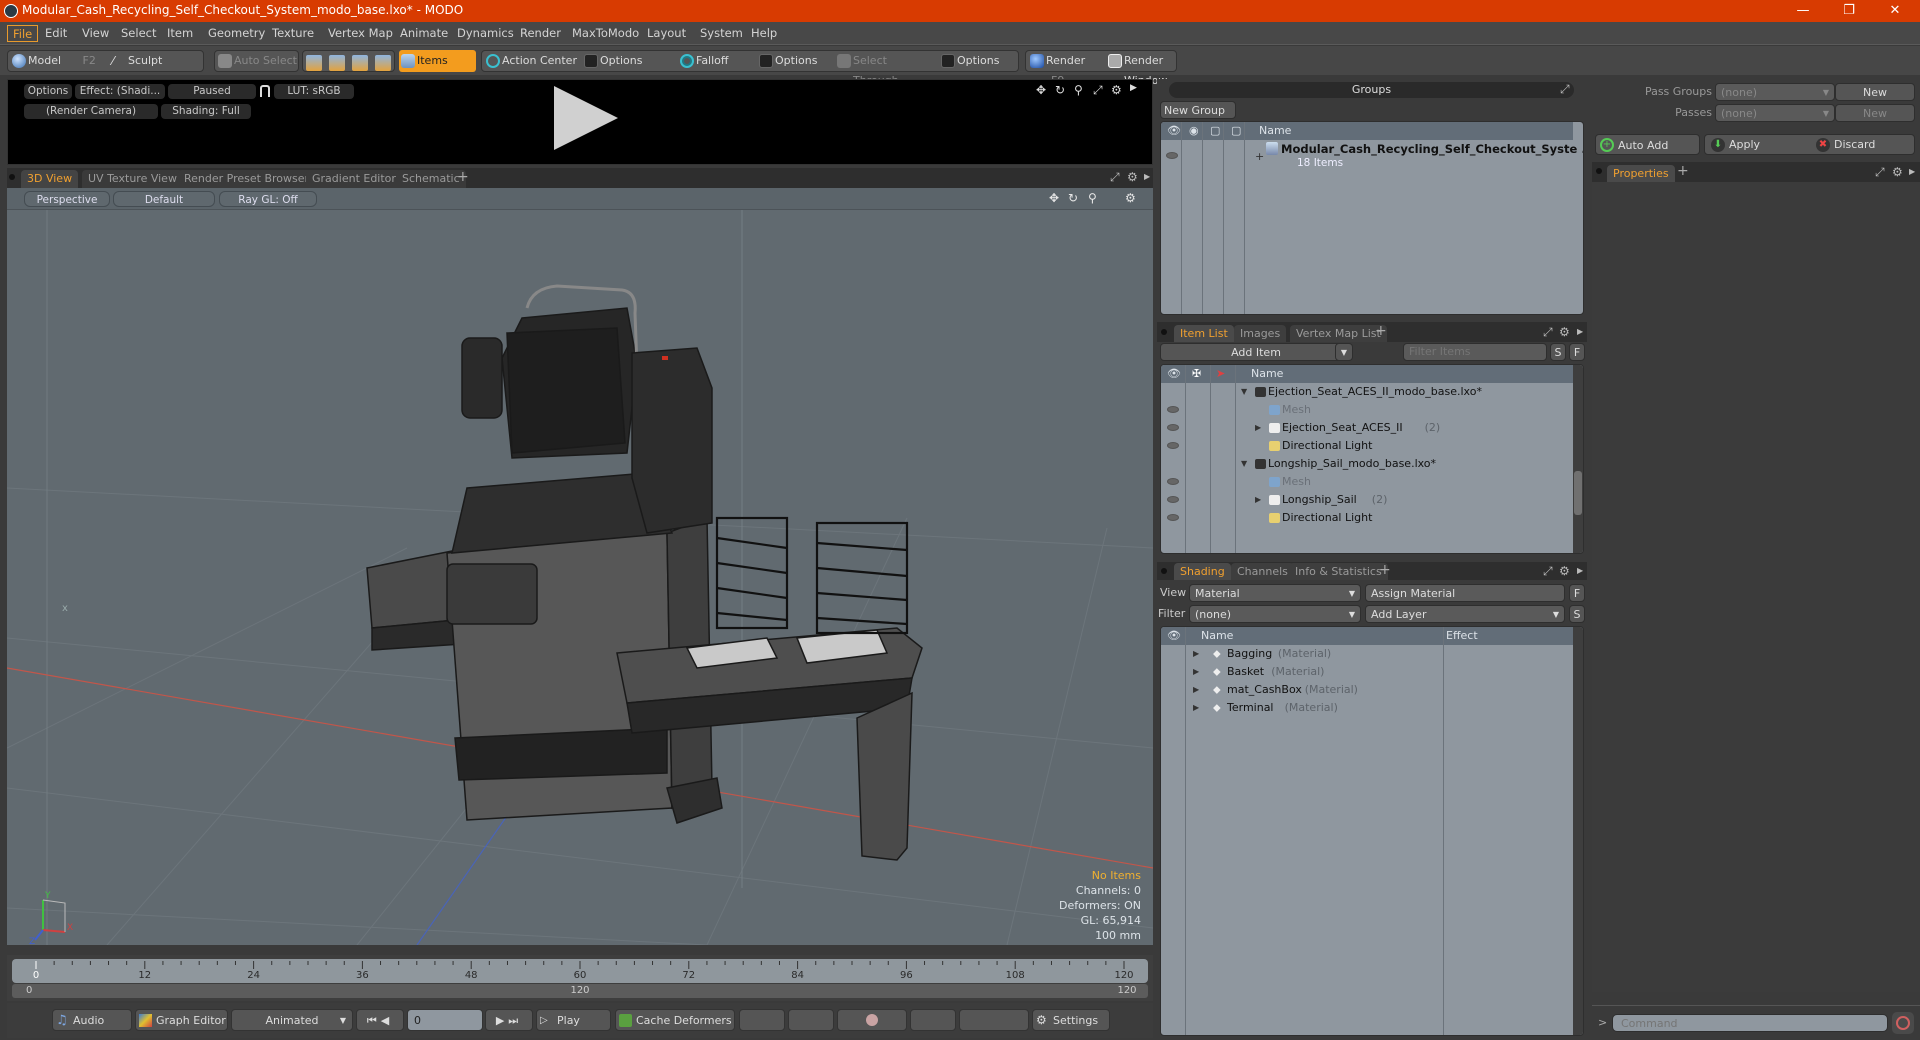  What do you see at coordinates (509, 1020) in the screenshot?
I see `skip-to-end-button: ▶⏭` at bounding box center [509, 1020].